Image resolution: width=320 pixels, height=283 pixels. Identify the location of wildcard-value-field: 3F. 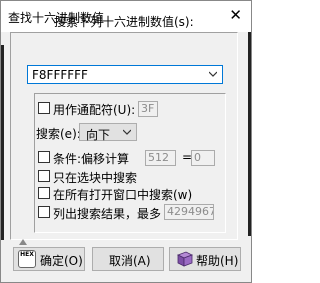
(148, 109).